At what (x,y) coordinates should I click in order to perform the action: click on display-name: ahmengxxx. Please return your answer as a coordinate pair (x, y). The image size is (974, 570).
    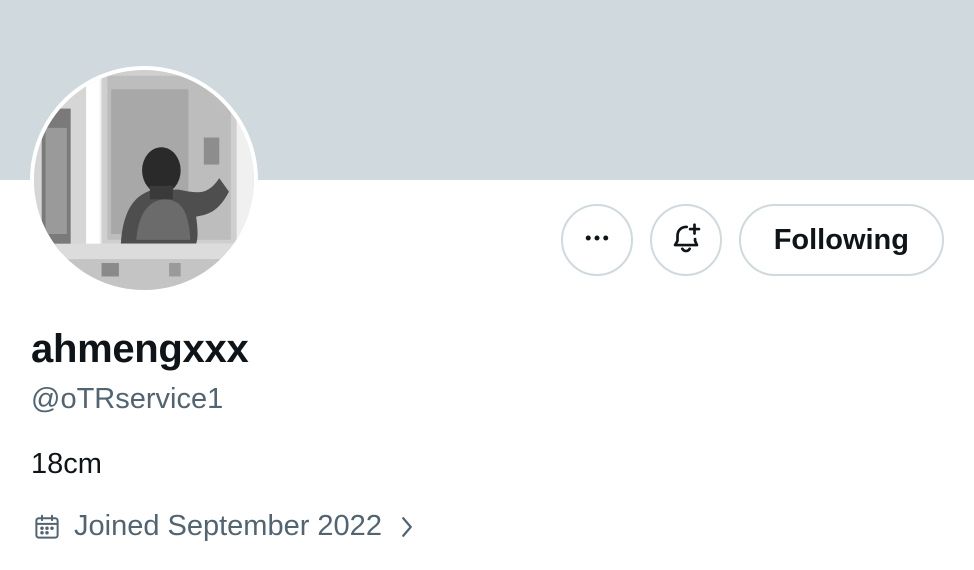
    Looking at the image, I should click on (140, 349).